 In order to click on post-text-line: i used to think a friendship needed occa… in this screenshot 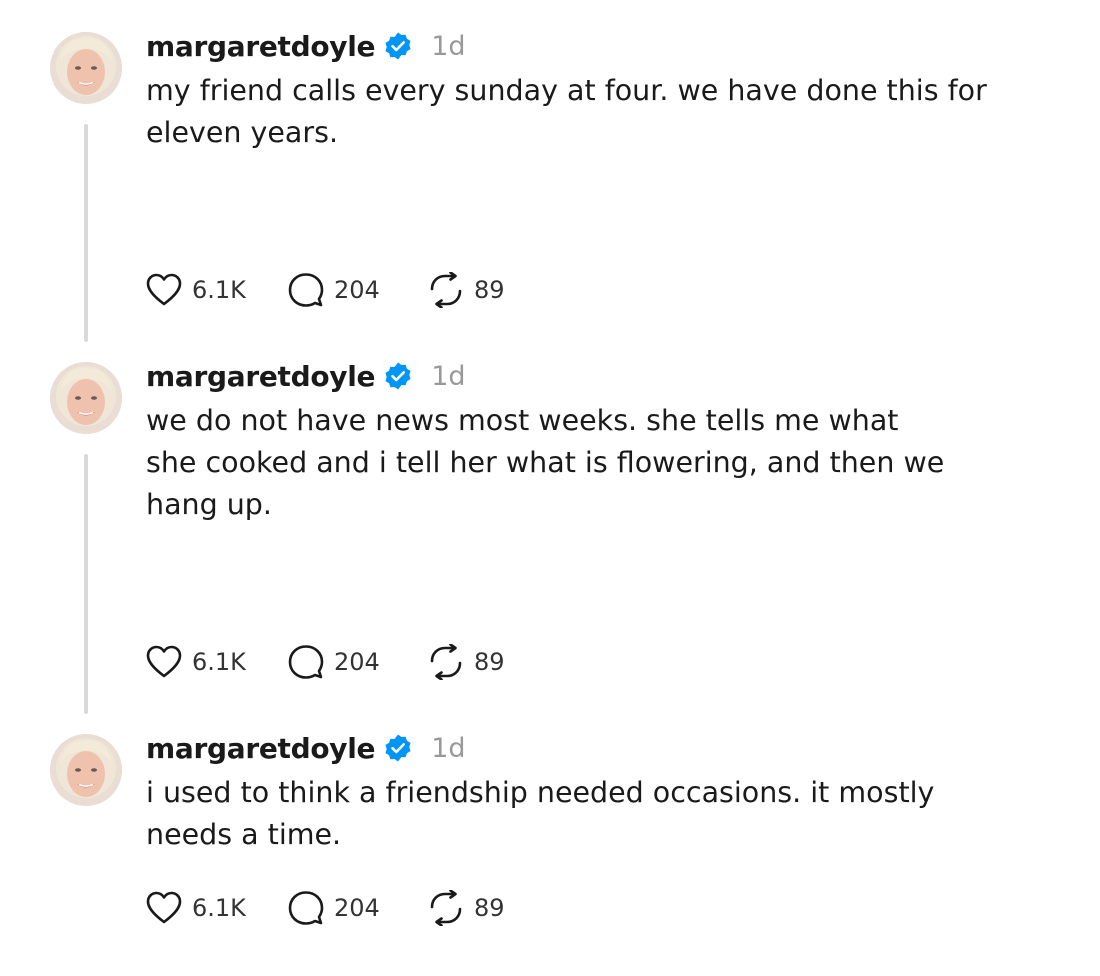, I will do `click(540, 792)`.